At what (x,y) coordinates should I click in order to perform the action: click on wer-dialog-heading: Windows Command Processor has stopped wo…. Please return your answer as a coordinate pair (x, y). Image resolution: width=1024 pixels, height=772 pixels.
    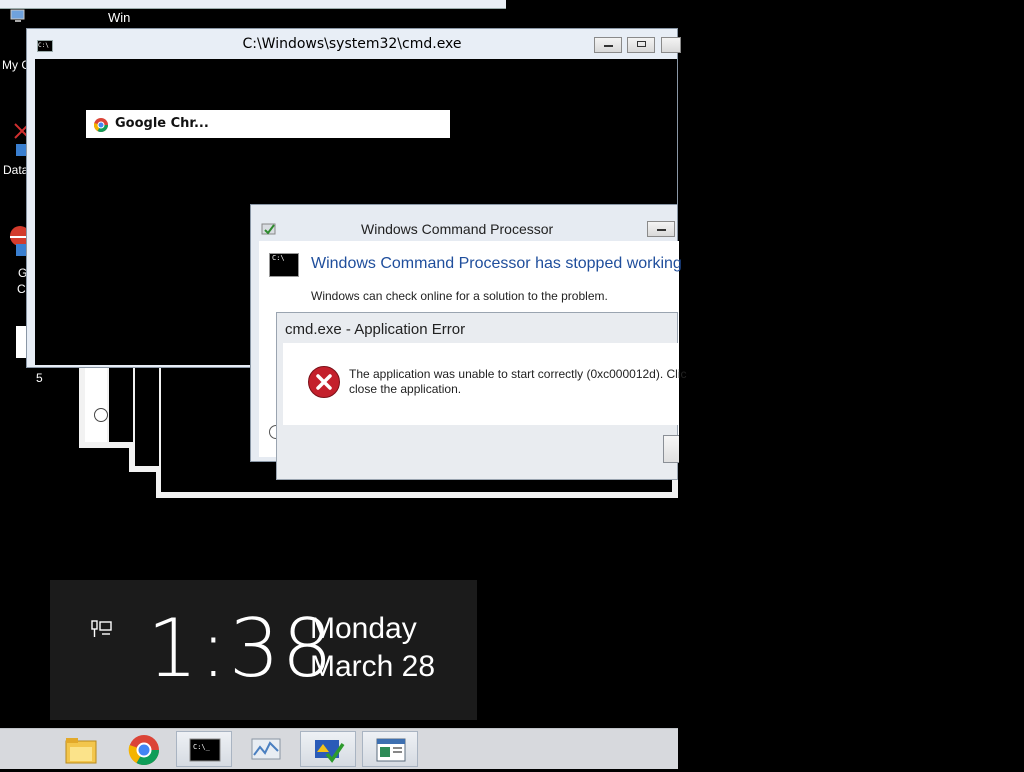
    Looking at the image, I should click on (496, 263).